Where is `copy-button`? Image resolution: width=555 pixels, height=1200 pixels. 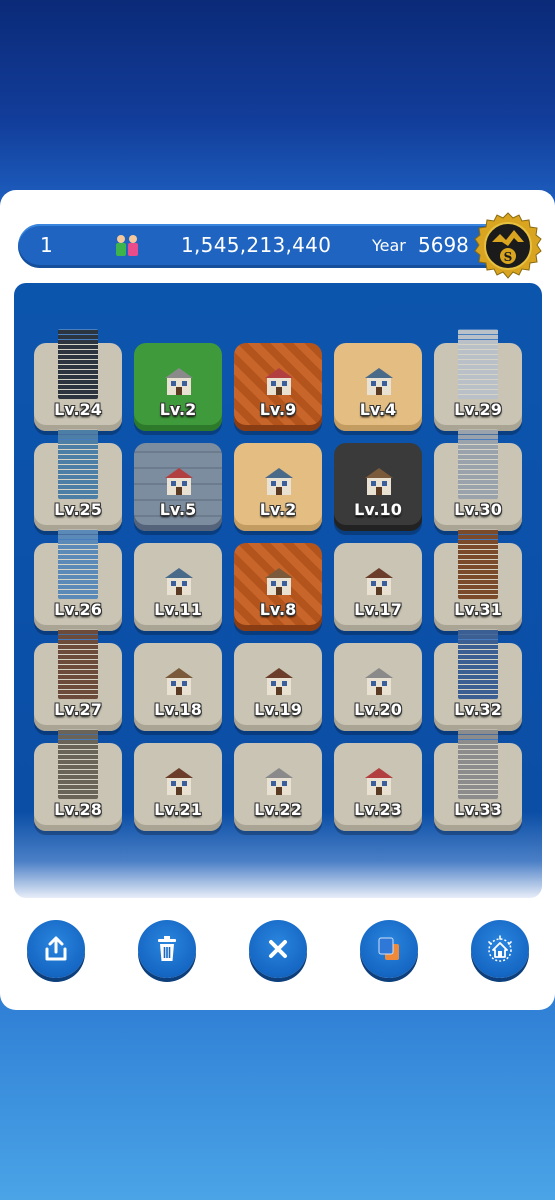
copy-button is located at coordinates (389, 949).